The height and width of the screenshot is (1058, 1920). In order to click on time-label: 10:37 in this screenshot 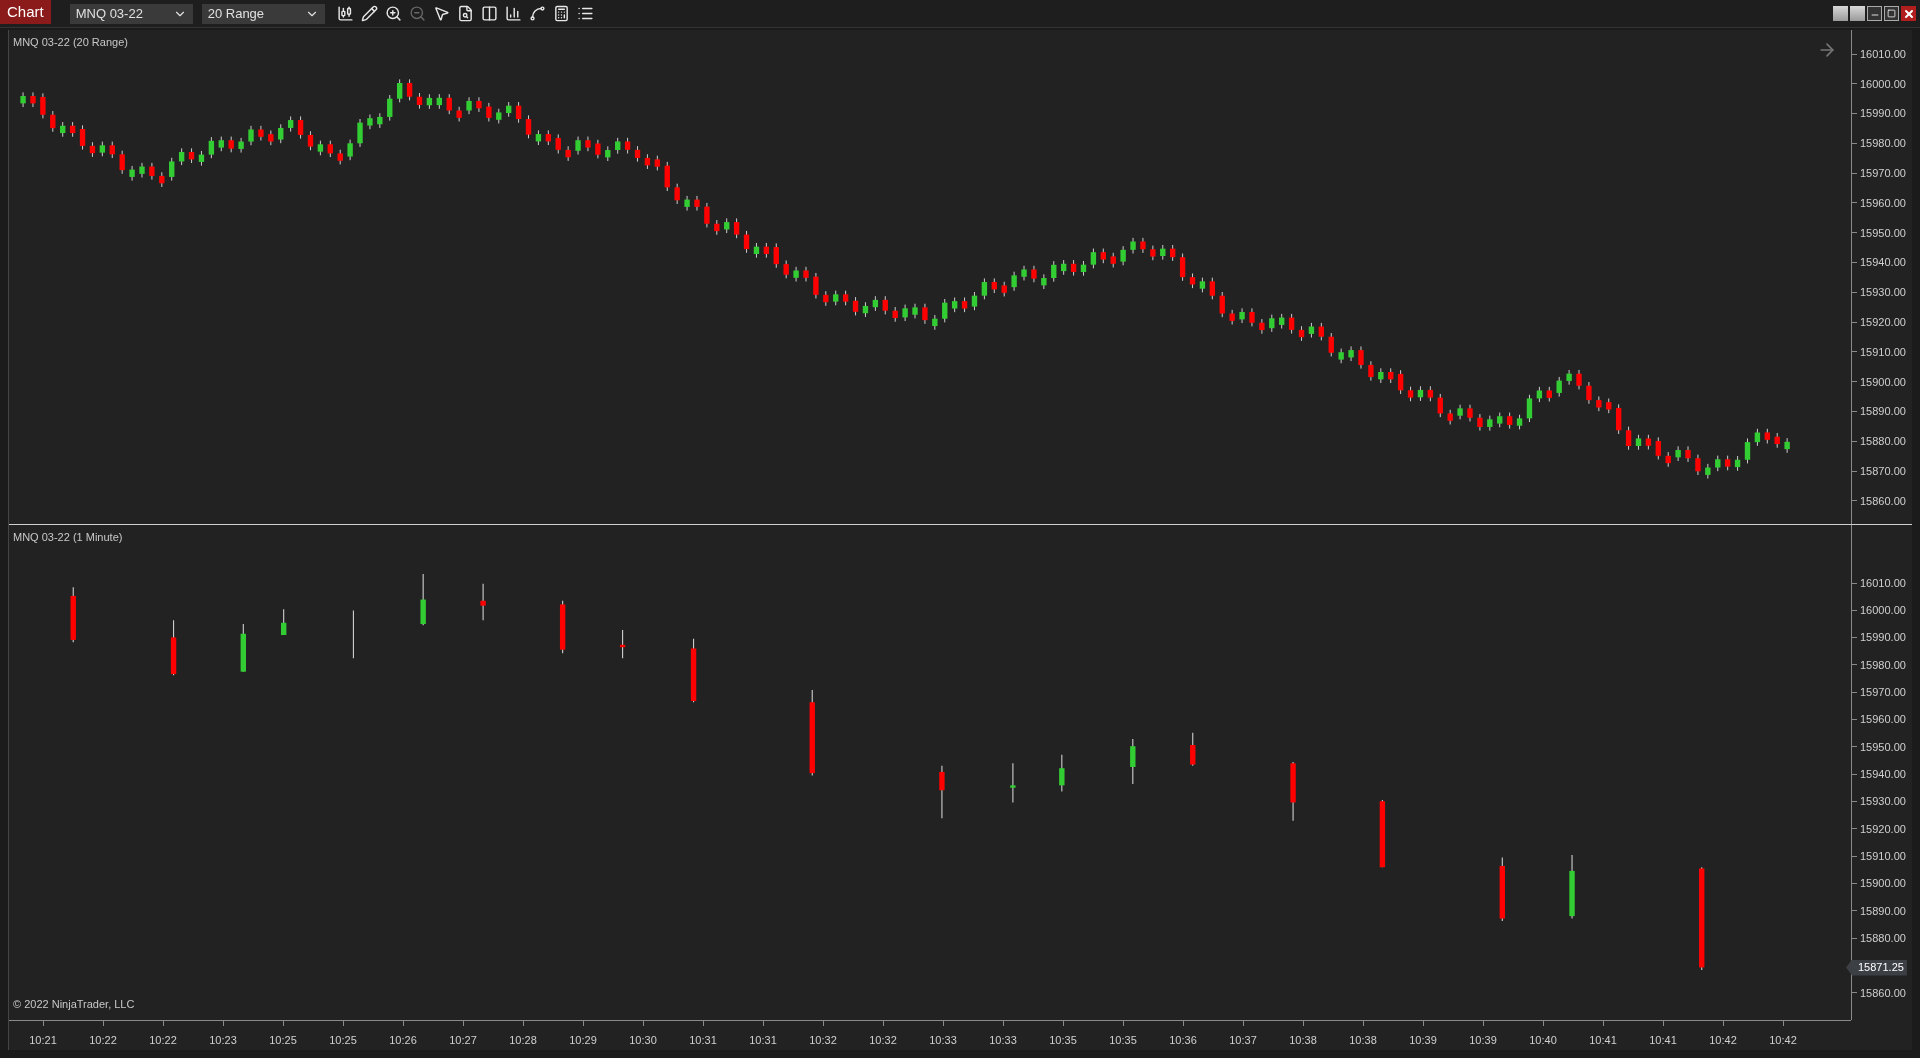, I will do `click(1243, 1040)`.